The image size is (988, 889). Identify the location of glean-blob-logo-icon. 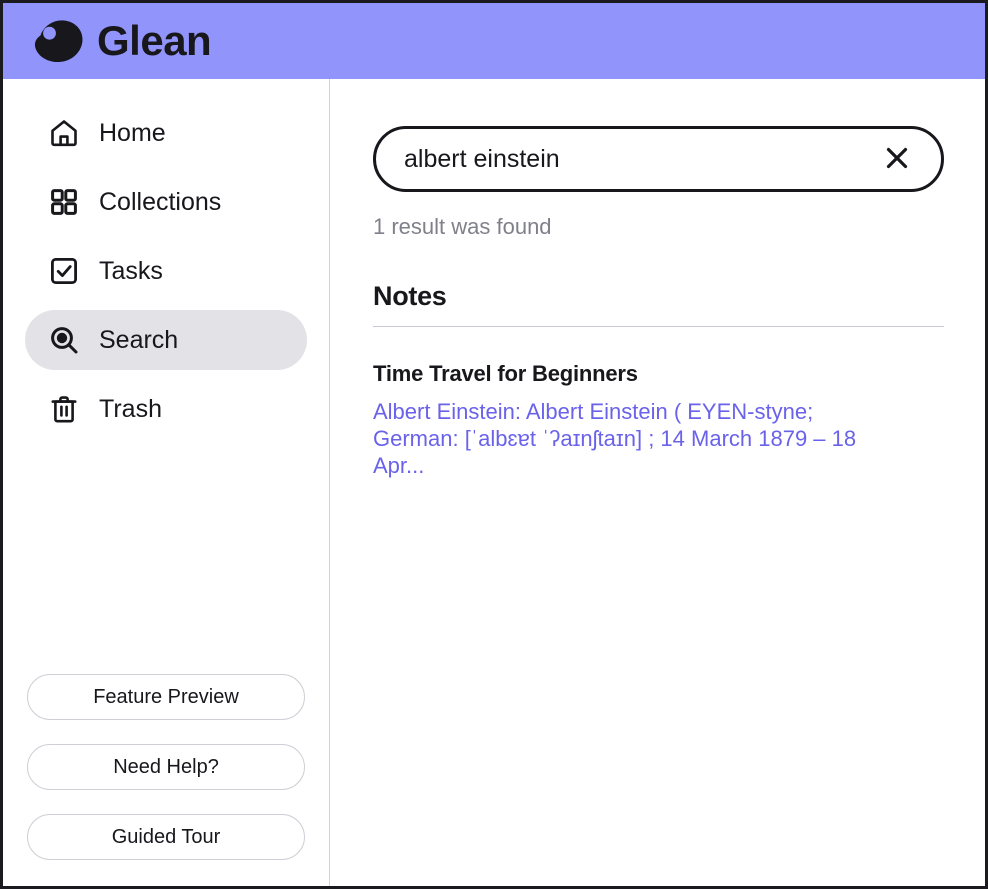
(58, 41).